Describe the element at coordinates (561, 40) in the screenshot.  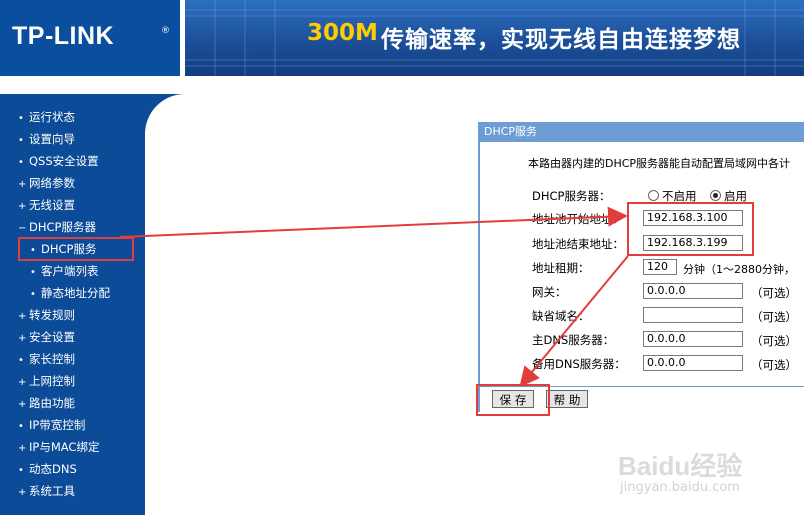
I see `slogan-text: 传输速率，实现无线自由连接梦想` at that location.